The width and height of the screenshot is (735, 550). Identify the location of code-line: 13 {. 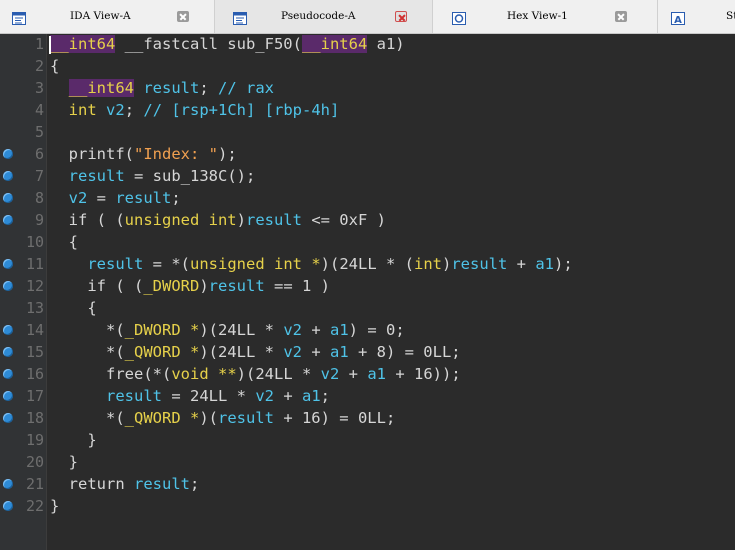
(367, 309).